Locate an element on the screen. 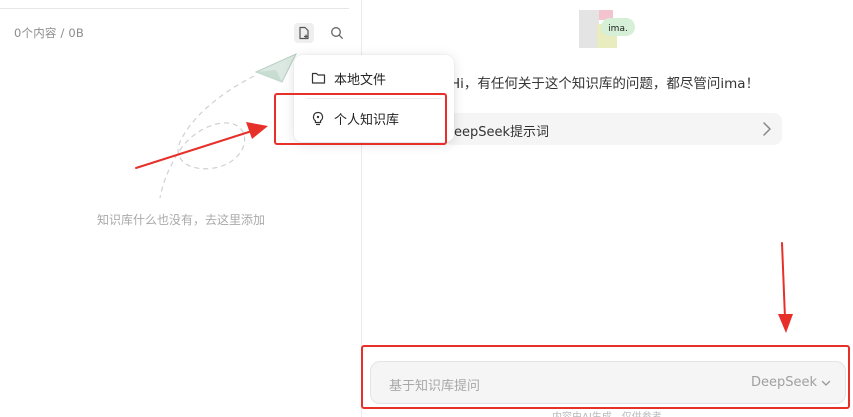 The width and height of the screenshot is (853, 417). input-placeholder: 基于知识库提问 is located at coordinates (435, 386).